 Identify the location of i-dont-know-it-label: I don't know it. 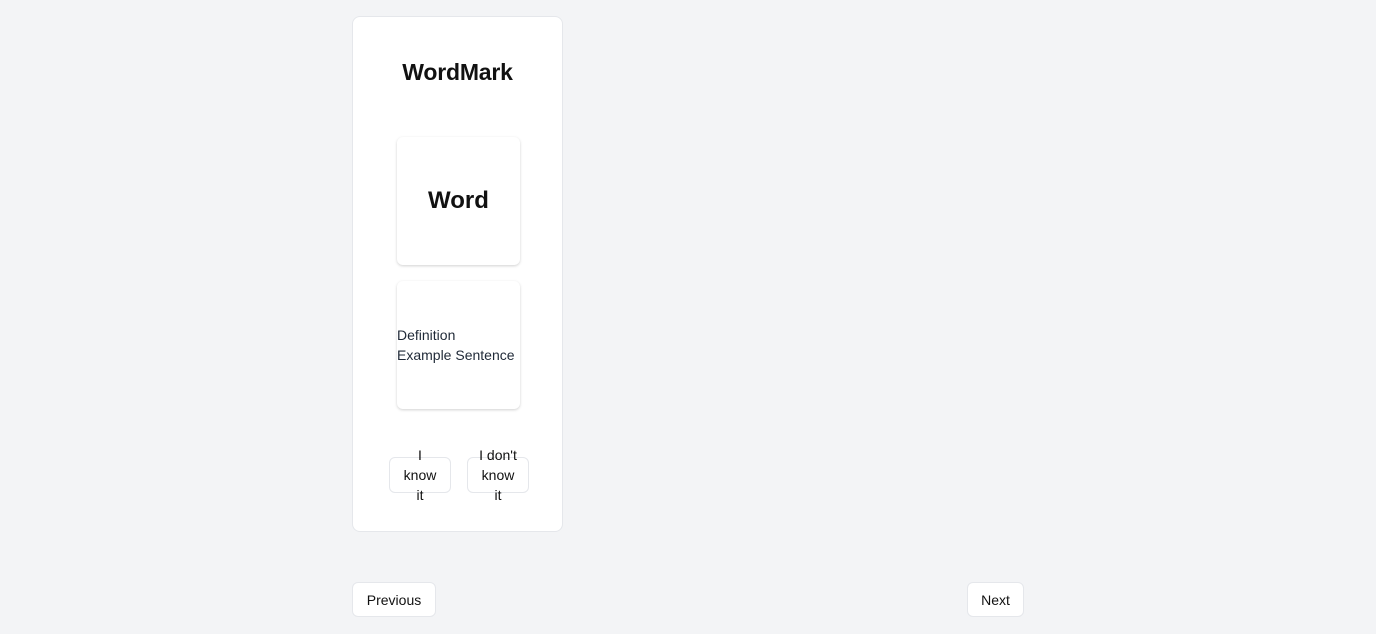
(498, 475).